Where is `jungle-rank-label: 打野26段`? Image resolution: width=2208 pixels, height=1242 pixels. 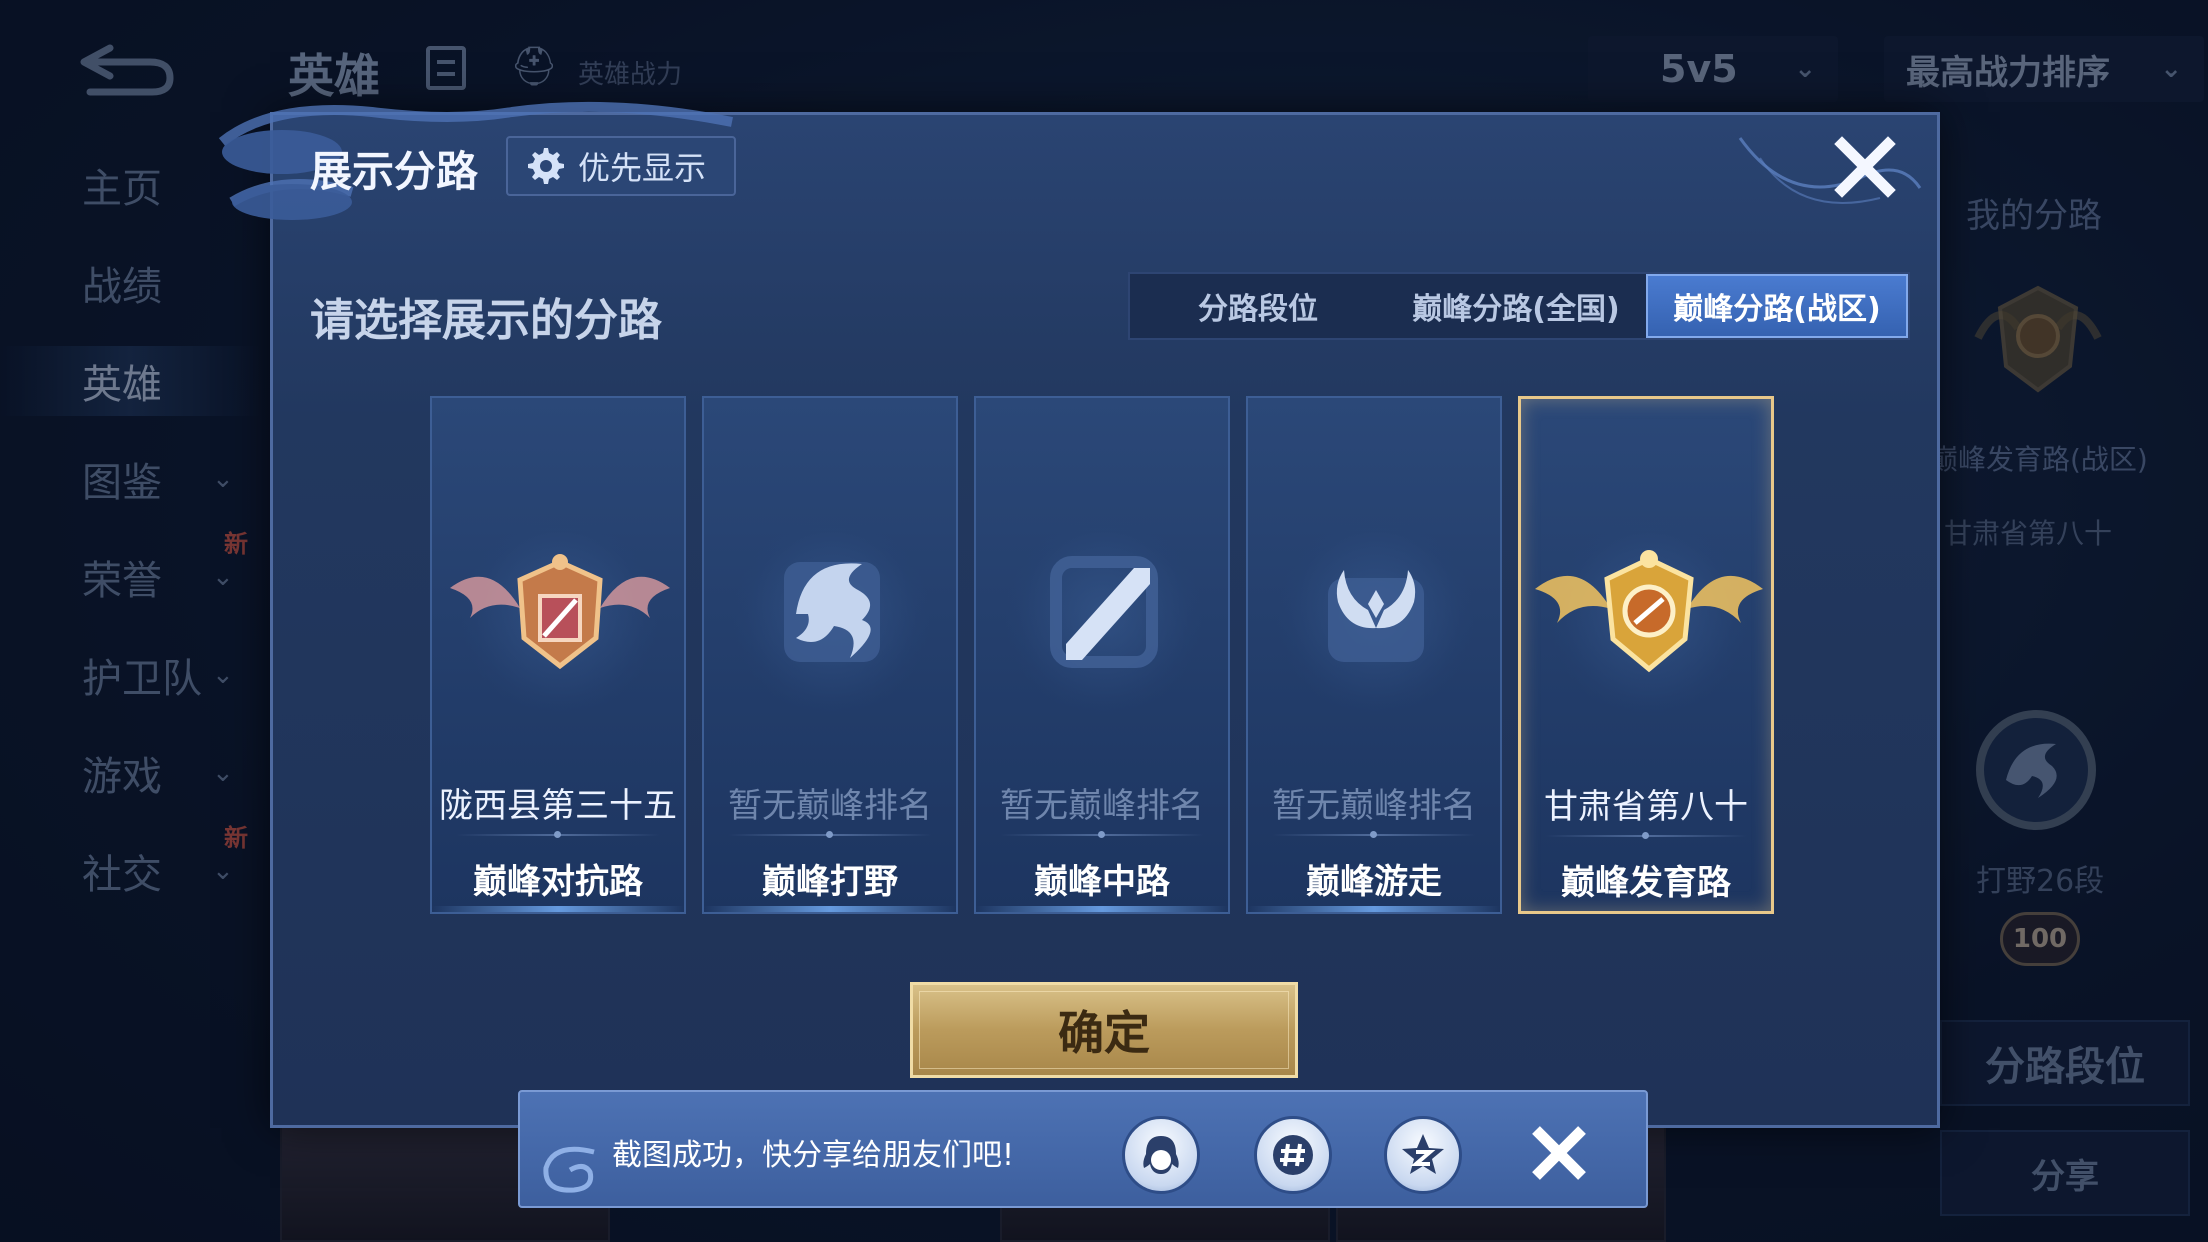
jungle-rank-label: 打野26段 is located at coordinates (2040, 881).